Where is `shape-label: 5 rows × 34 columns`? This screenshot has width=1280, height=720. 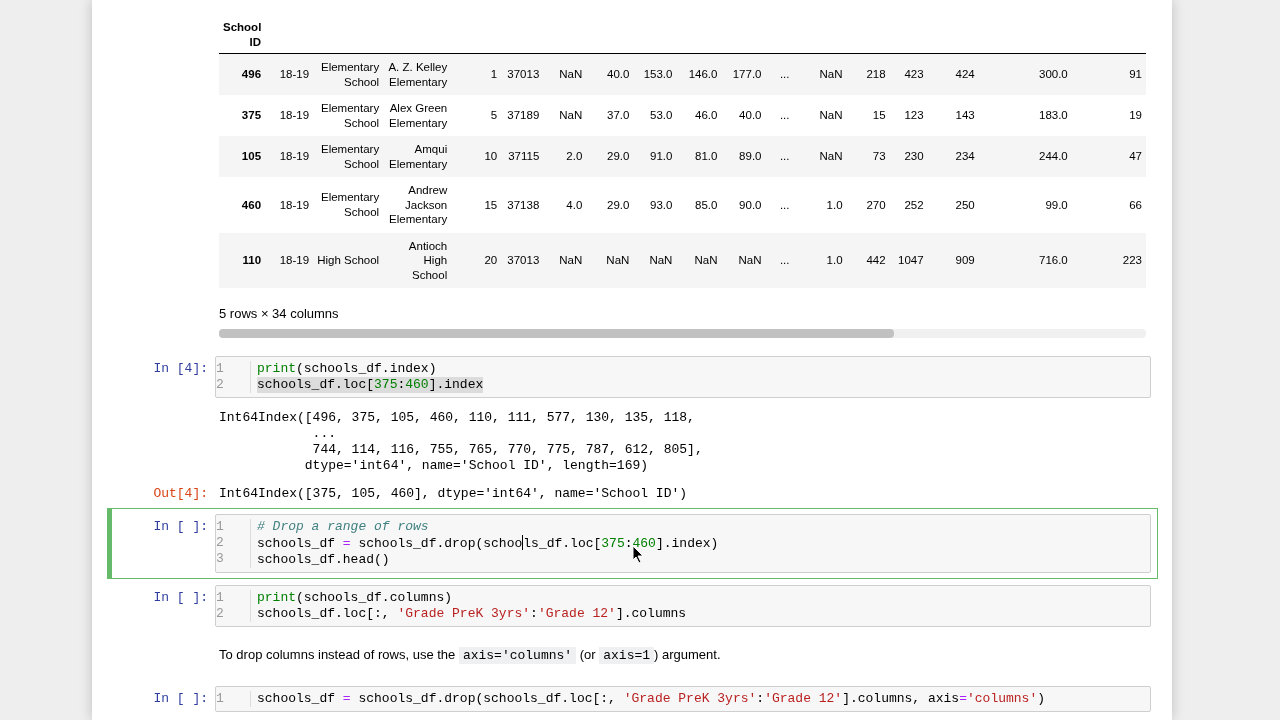
shape-label: 5 rows × 34 columns is located at coordinates (279, 313).